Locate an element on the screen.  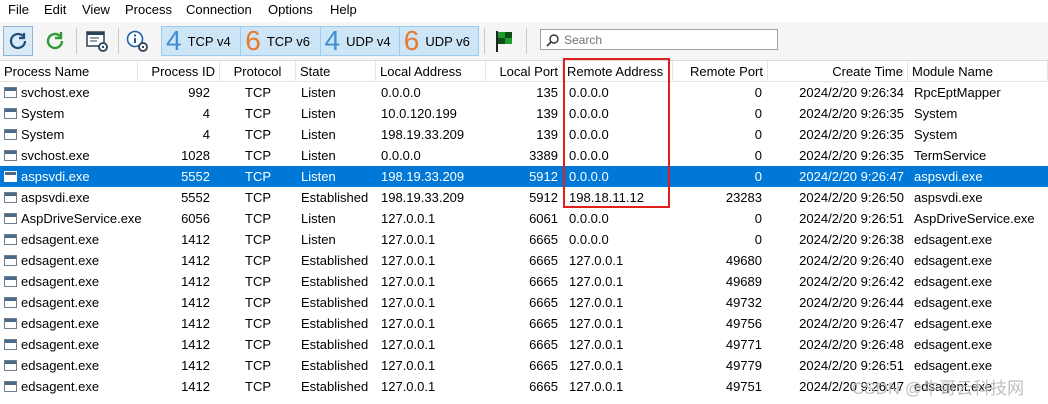
tcp-v6-toggle: 6 TCP v6 is located at coordinates (281, 40).